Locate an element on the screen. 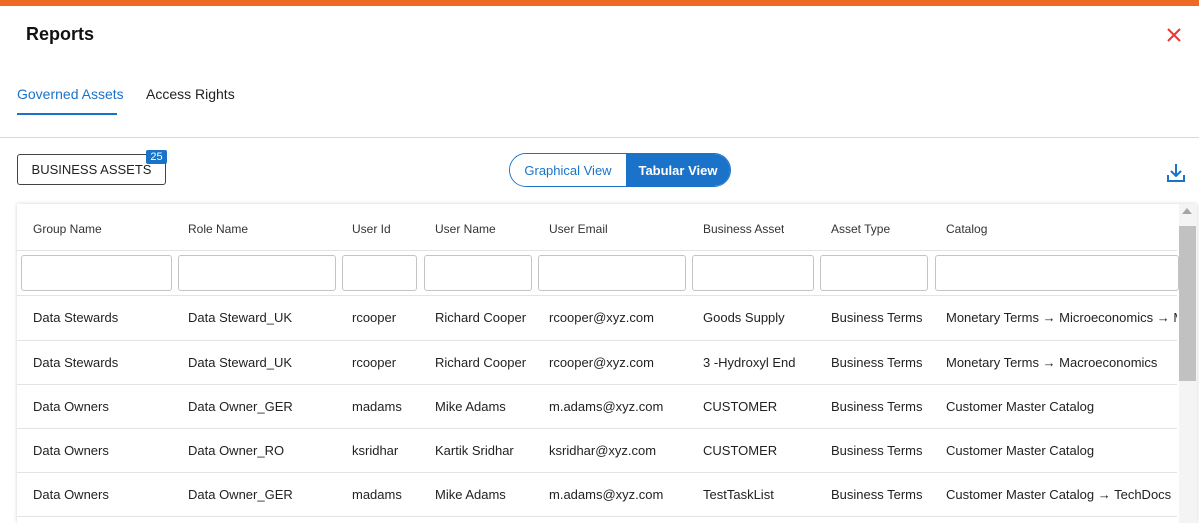  filter-input-asset-type is located at coordinates (874, 273).